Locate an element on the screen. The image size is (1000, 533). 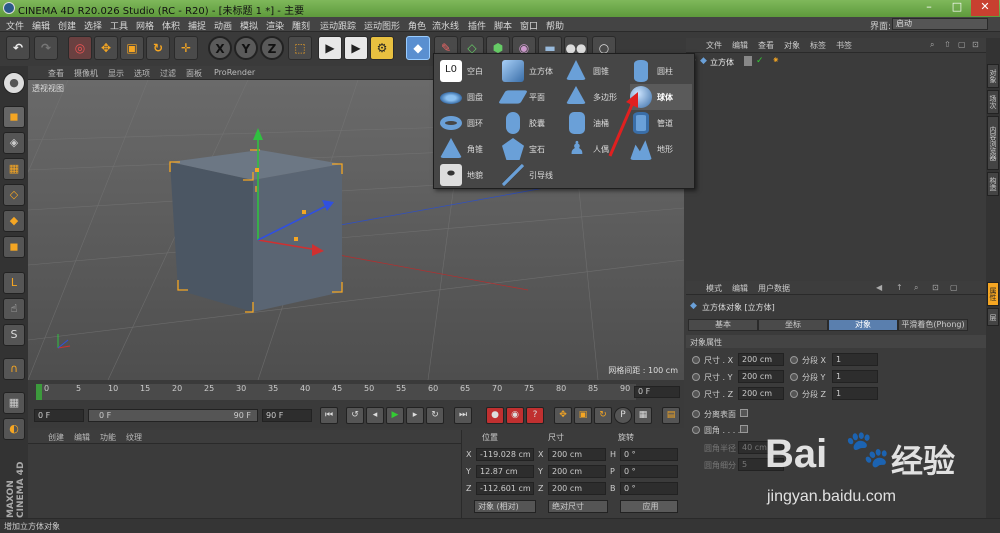
menu-help: 帮助 is located at coordinates (555, 25).